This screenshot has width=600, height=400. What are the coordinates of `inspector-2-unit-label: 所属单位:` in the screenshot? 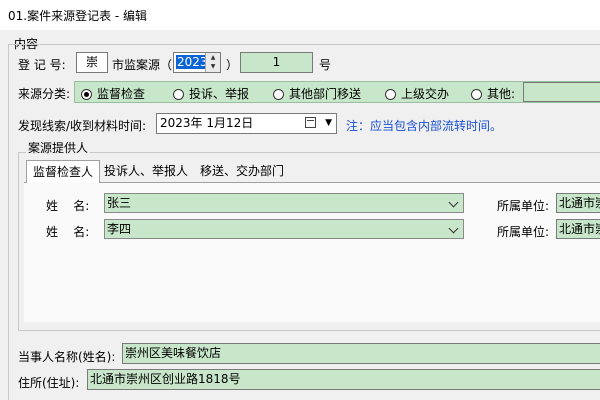 It's located at (523, 232).